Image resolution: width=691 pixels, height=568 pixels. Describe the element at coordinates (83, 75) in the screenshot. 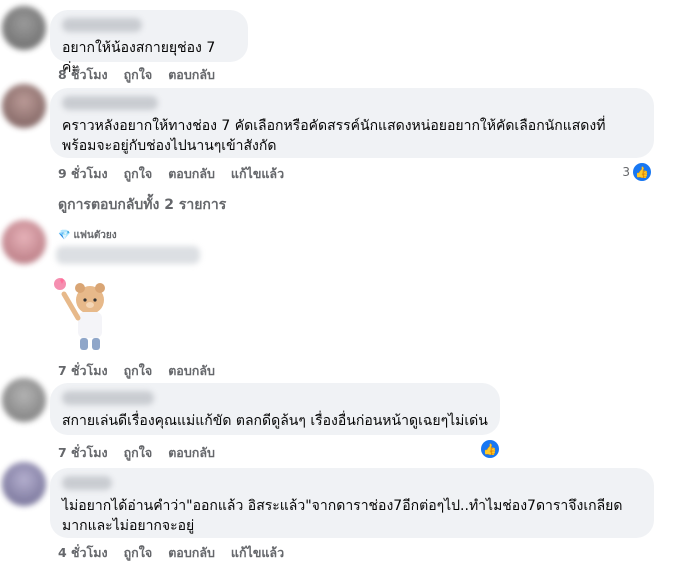

I see `timestamp: 8 ชั่วโมง` at that location.